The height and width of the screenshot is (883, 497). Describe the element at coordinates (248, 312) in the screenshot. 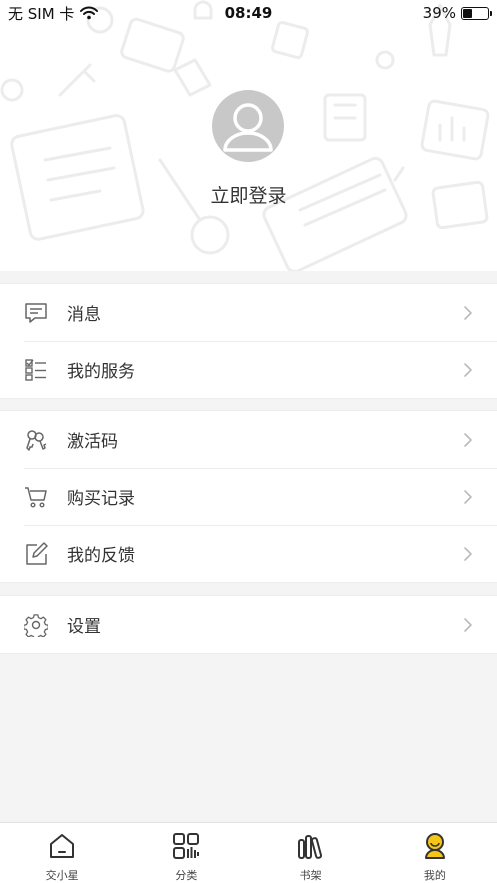

I see `menu-item-messages: 消息` at that location.